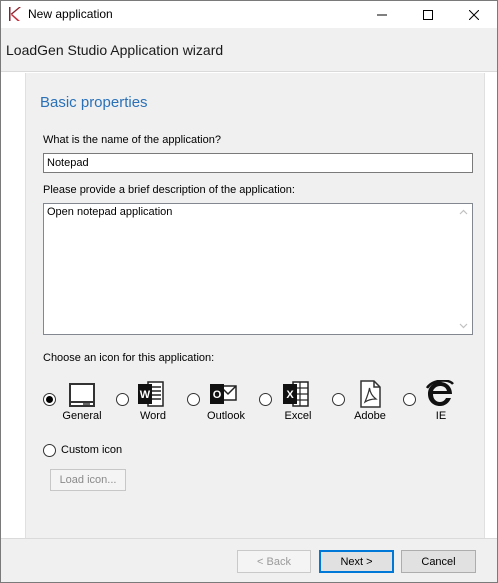 This screenshot has height=583, width=498. Describe the element at coordinates (338, 399) in the screenshot. I see `icon-radio-adobe` at that location.